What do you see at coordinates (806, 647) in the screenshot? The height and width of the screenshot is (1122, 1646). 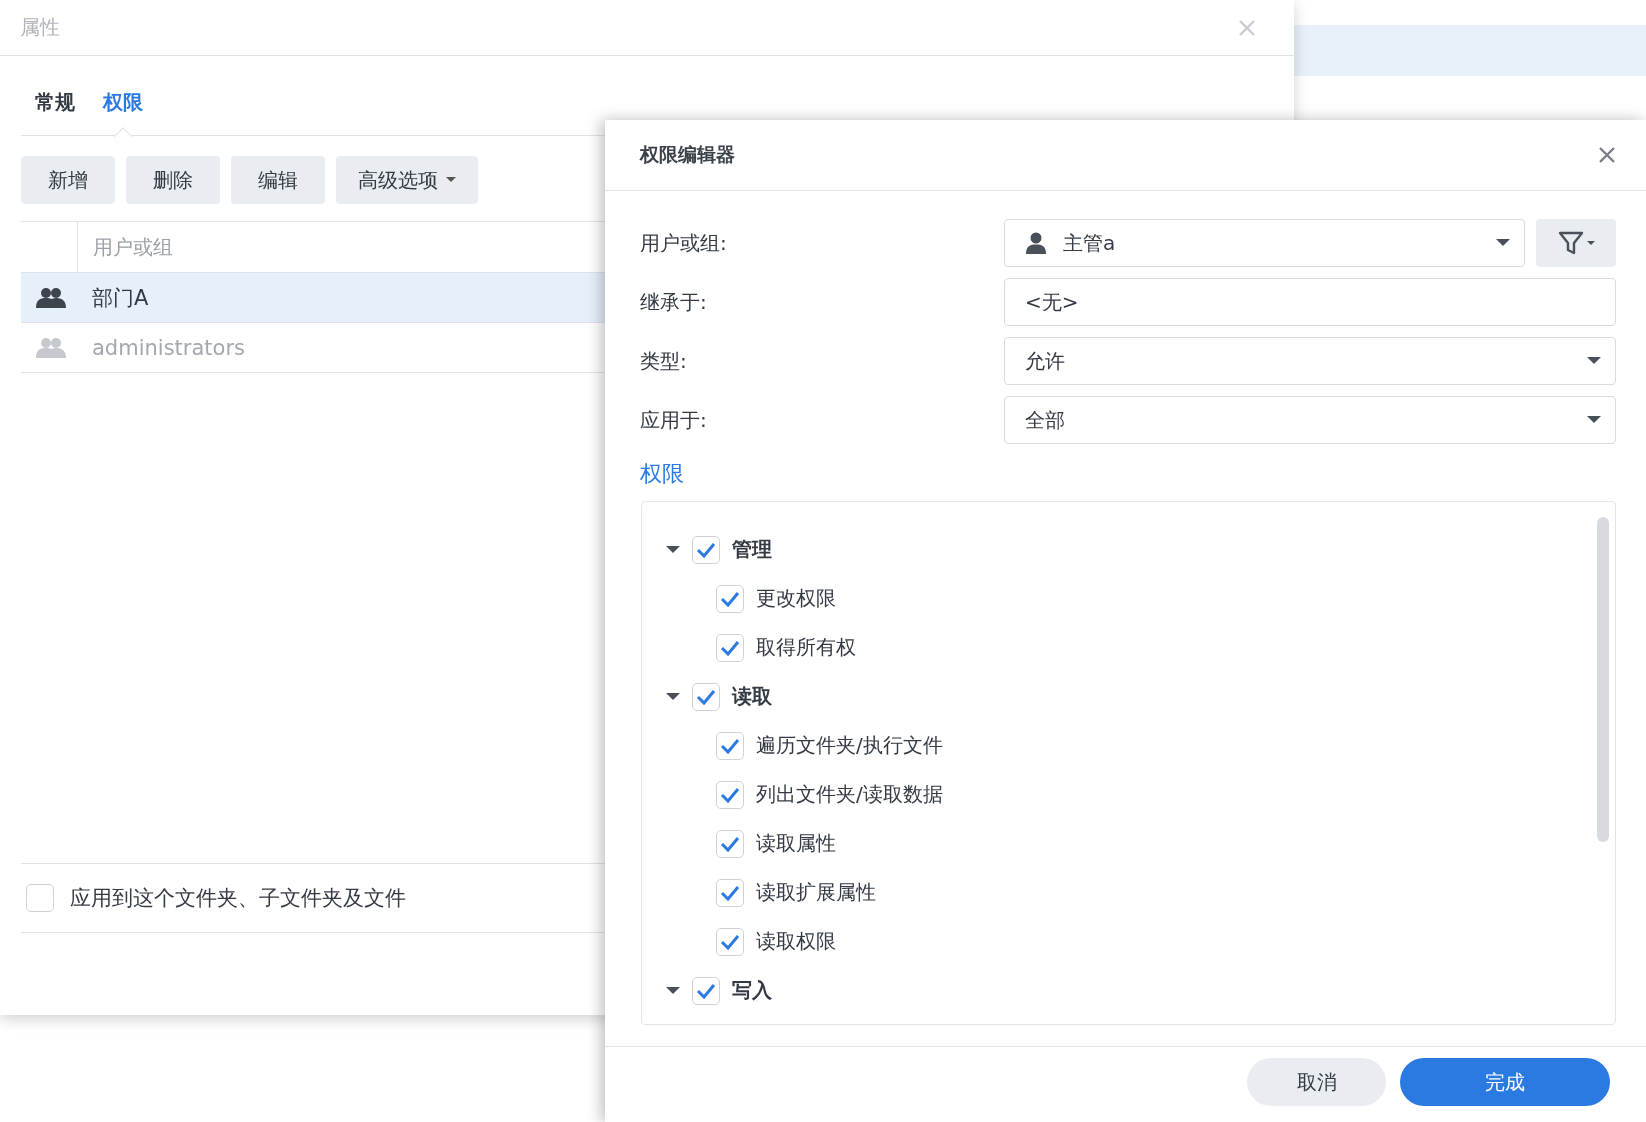 I see `checkbox-label: 取得所有权` at bounding box center [806, 647].